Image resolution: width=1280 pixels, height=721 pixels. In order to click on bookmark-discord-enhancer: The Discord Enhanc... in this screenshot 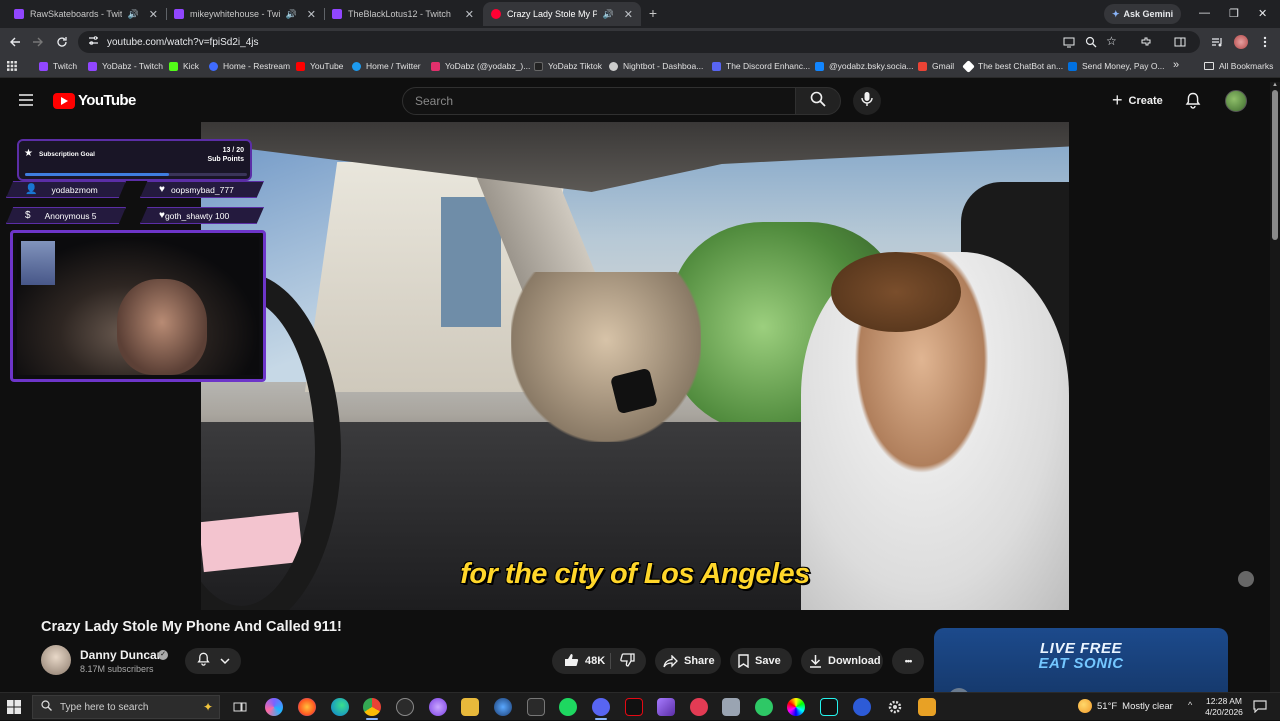, I will do `click(761, 66)`.